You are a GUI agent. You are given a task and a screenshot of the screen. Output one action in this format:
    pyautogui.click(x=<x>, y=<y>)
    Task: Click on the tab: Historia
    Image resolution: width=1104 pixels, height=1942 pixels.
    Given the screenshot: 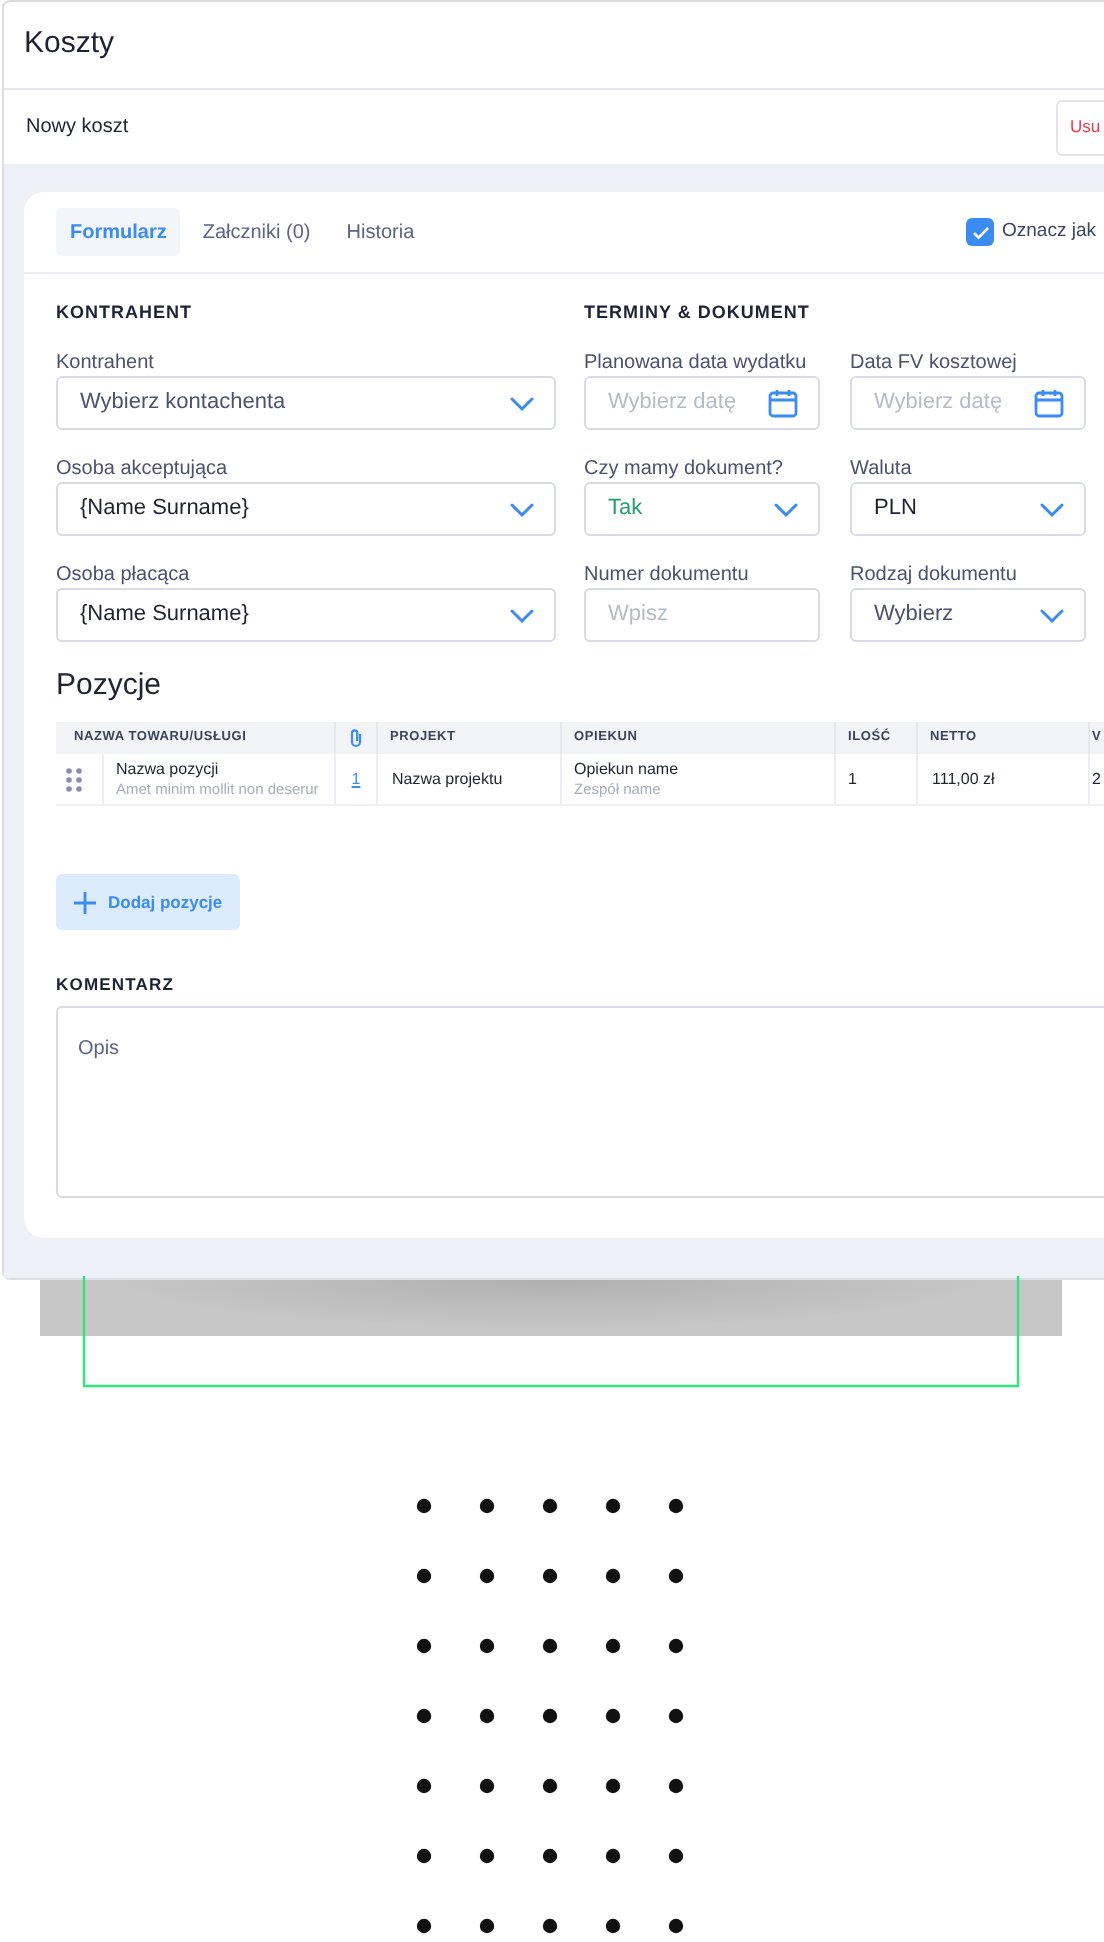 What is the action you would take?
    pyautogui.click(x=380, y=232)
    